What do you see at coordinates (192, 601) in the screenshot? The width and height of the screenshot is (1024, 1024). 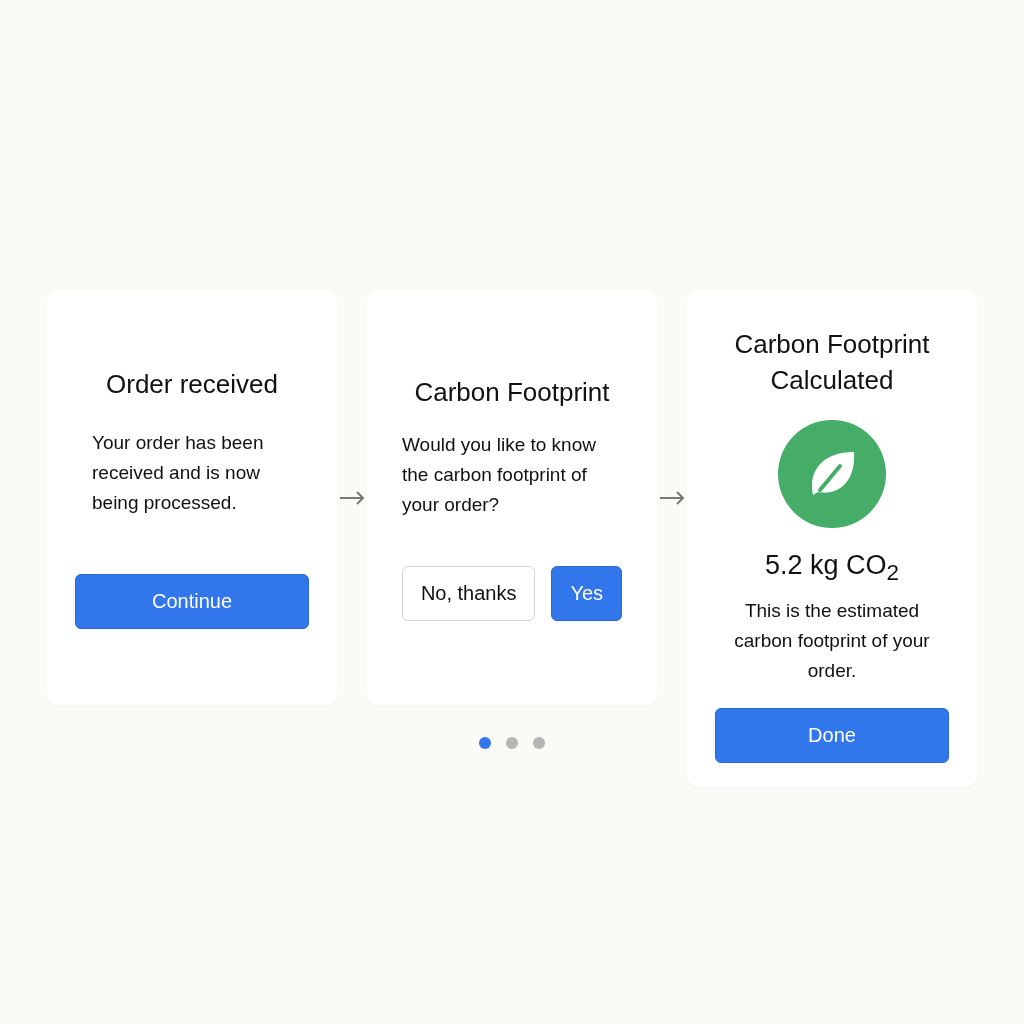 I see `action-button: Continue` at bounding box center [192, 601].